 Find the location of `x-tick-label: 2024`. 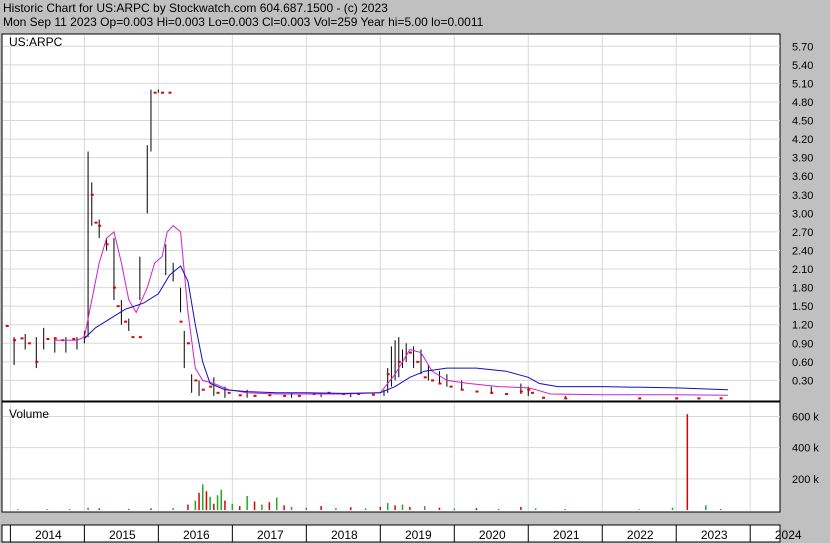

x-tick-label: 2024 is located at coordinates (788, 535).